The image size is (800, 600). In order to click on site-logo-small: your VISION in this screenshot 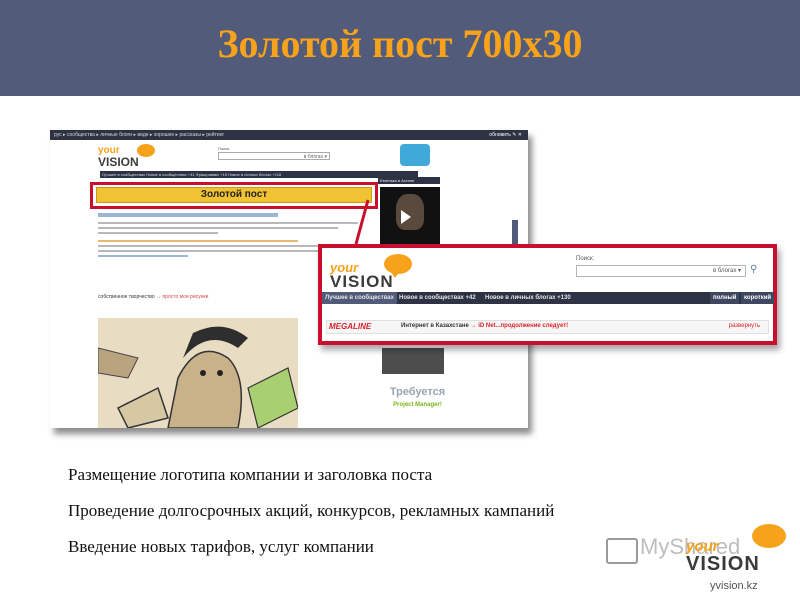, I will do `click(118, 157)`.